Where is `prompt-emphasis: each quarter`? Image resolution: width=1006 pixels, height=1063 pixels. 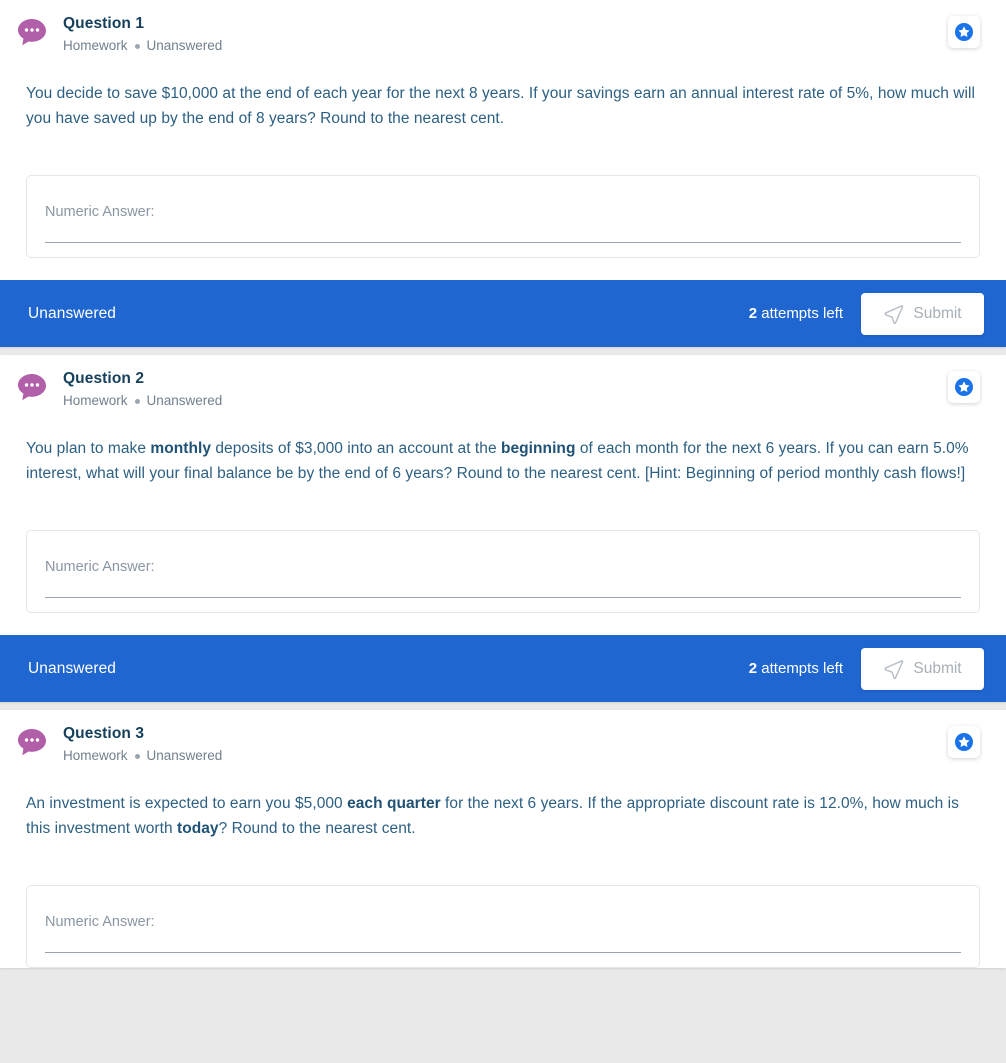 prompt-emphasis: each quarter is located at coordinates (394, 803).